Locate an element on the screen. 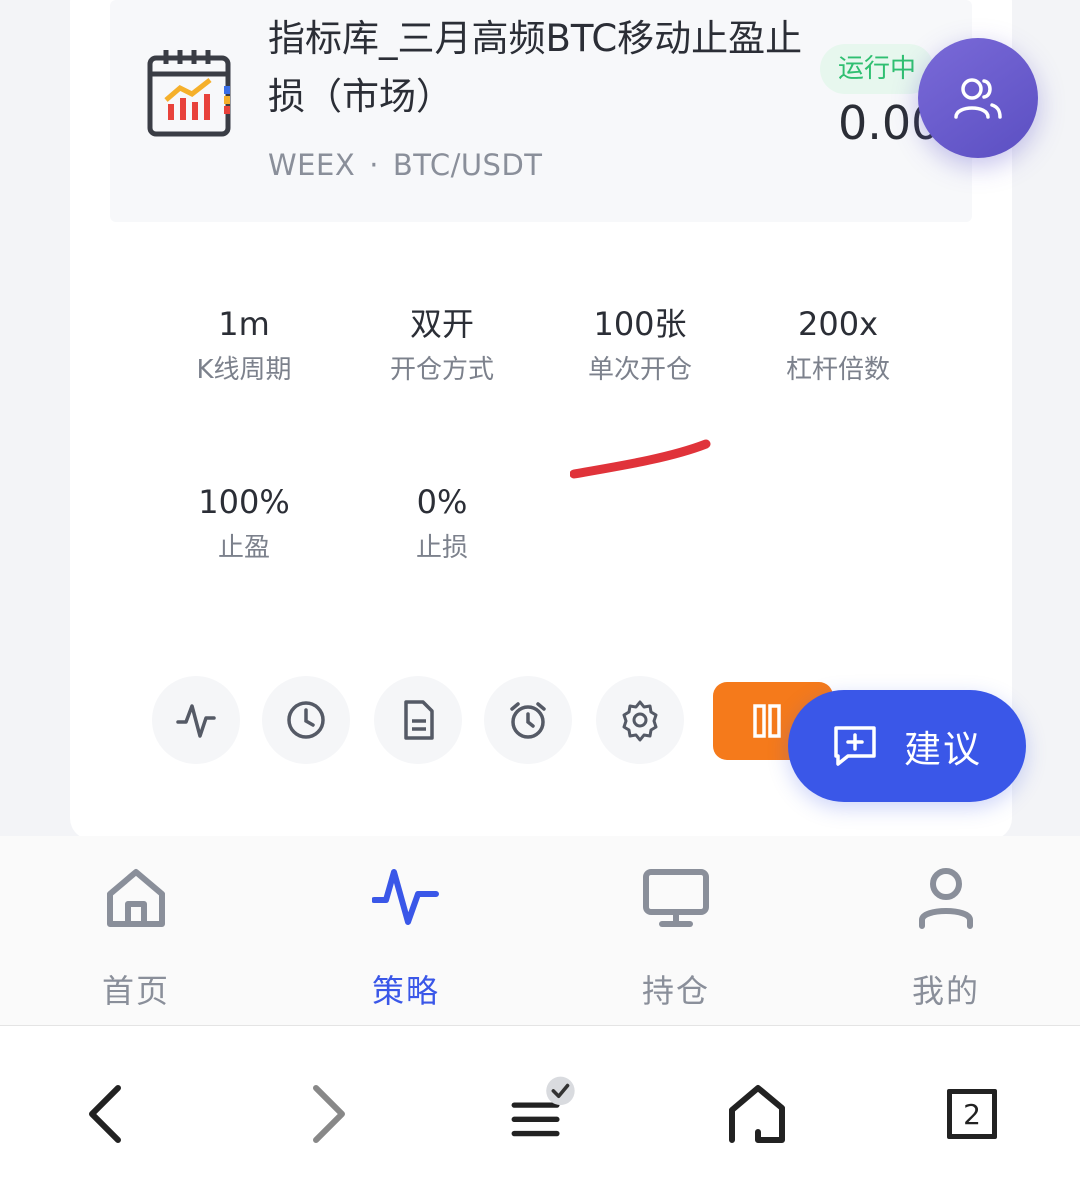 The height and width of the screenshot is (1204, 1080). tab-label: 策略 is located at coordinates (405, 991).